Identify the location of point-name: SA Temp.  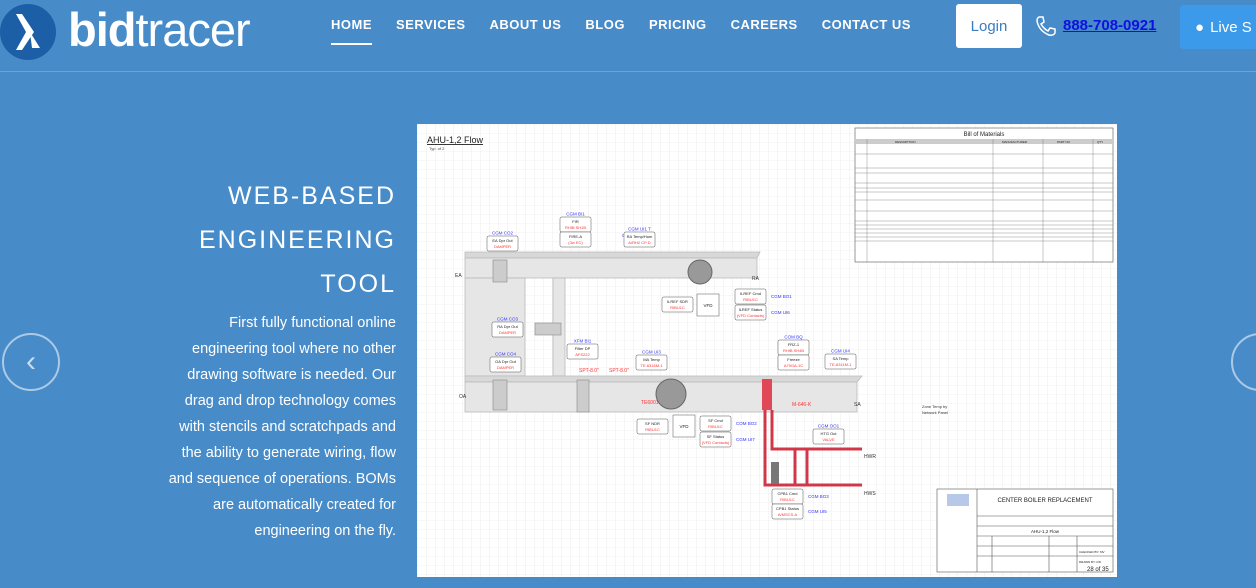
(841, 358).